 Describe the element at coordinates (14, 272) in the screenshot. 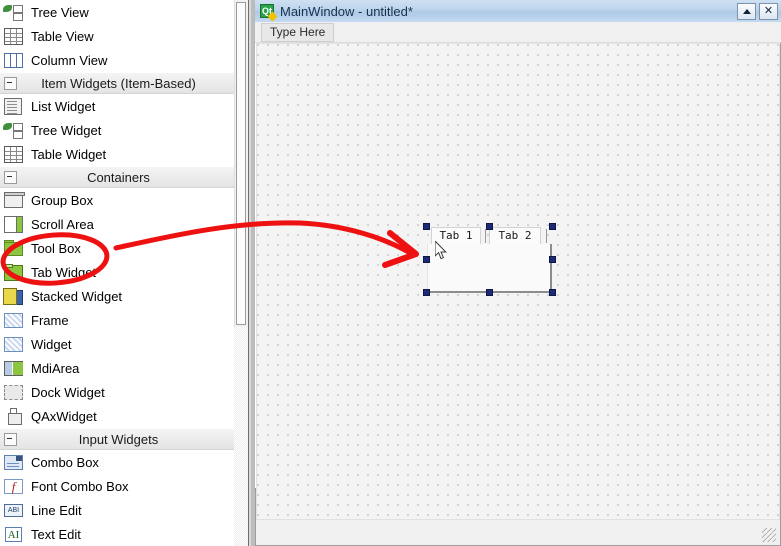

I see `tab-widget-icon` at that location.